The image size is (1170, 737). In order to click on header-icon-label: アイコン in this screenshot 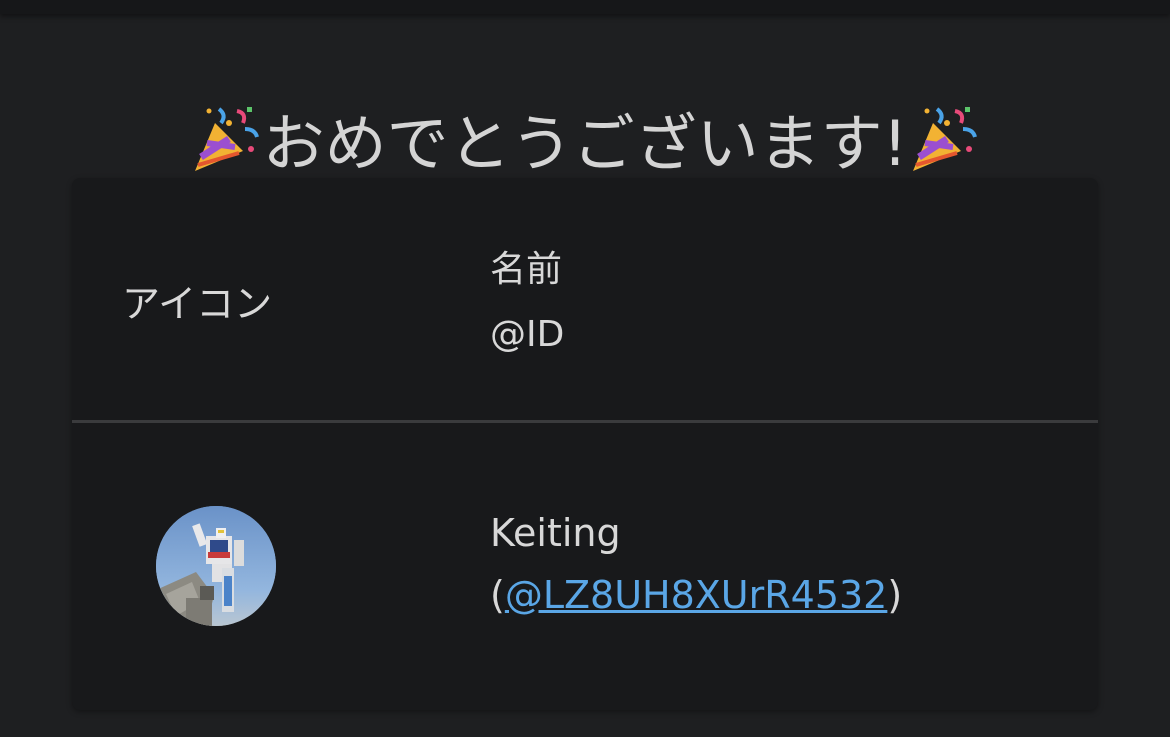, I will do `click(197, 304)`.